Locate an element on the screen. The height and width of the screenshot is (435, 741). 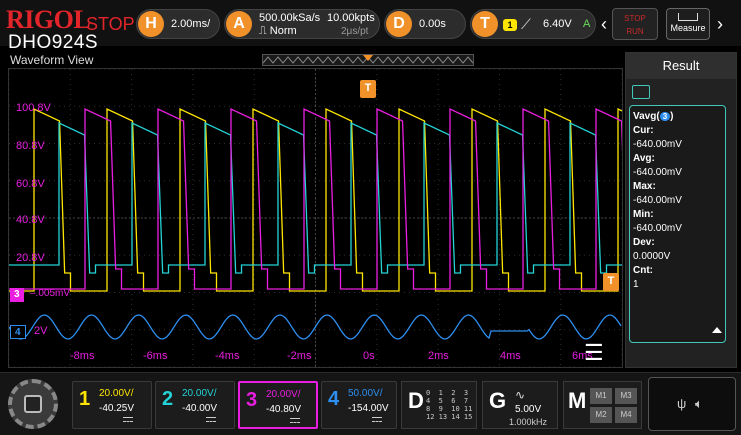
acquire-mode: ⎍ Norm is located at coordinates (278, 31).